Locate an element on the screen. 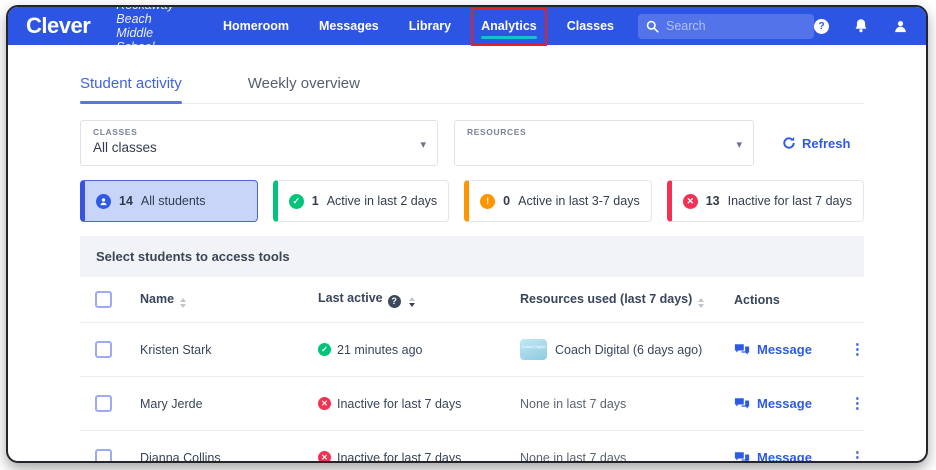 Image resolution: width=936 pixels, height=470 pixels. resources-dropdown: RESOURCES ▾ is located at coordinates (604, 143).